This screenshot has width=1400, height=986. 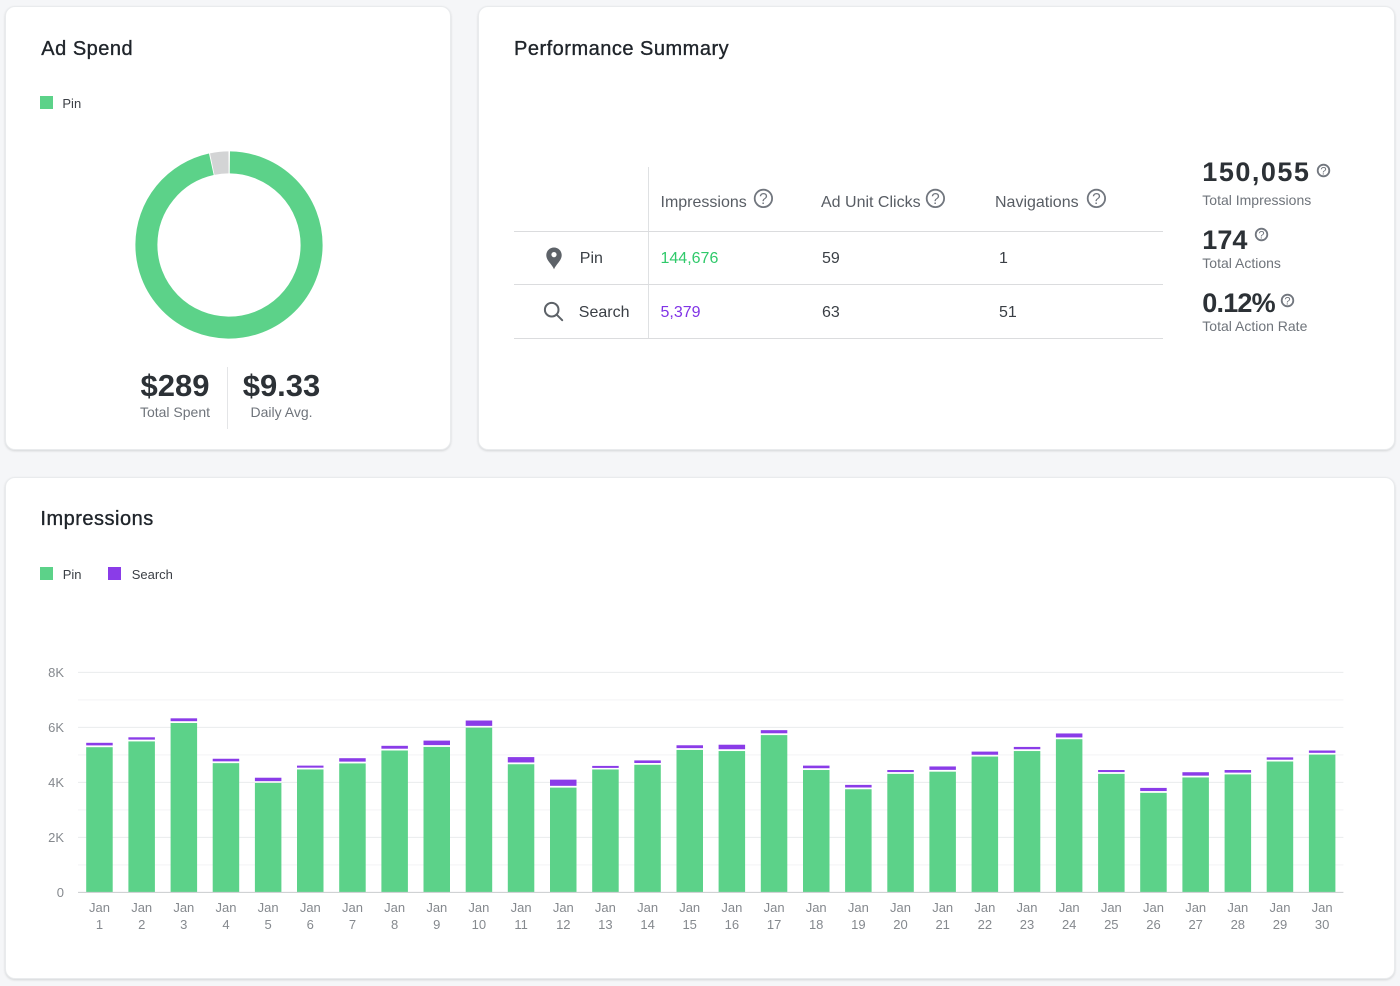 What do you see at coordinates (1238, 924) in the screenshot?
I see `svg-text: 28` at bounding box center [1238, 924].